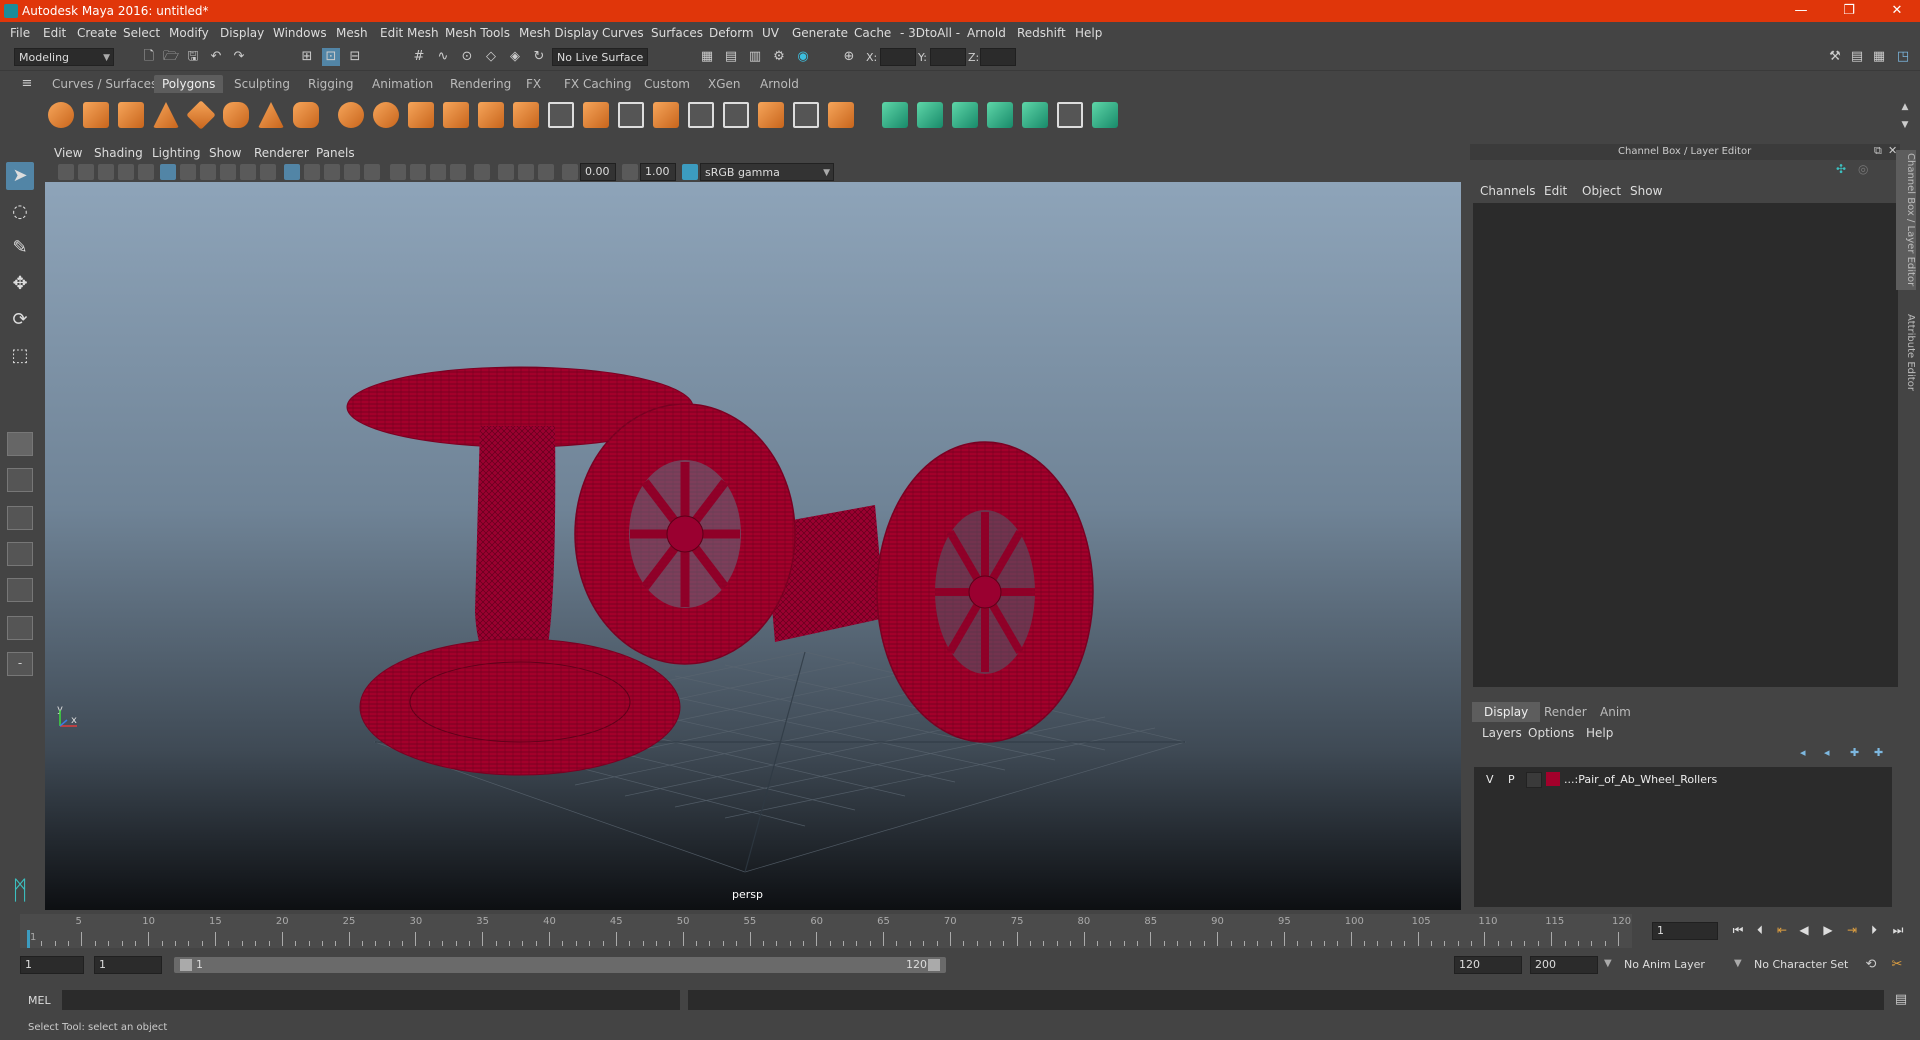 The image size is (1920, 1040). I want to click on menu-set-dropdown: Modeling ▼, so click(64, 57).